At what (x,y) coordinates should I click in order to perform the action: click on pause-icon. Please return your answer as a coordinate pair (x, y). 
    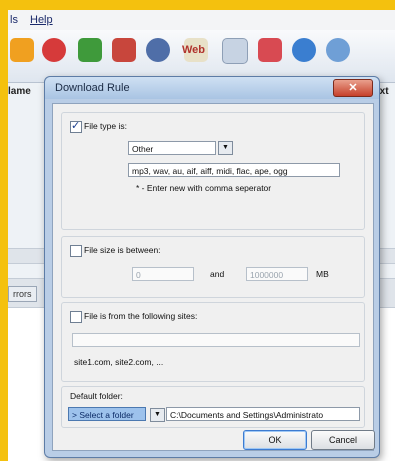
    Looking at the image, I should click on (22, 50).